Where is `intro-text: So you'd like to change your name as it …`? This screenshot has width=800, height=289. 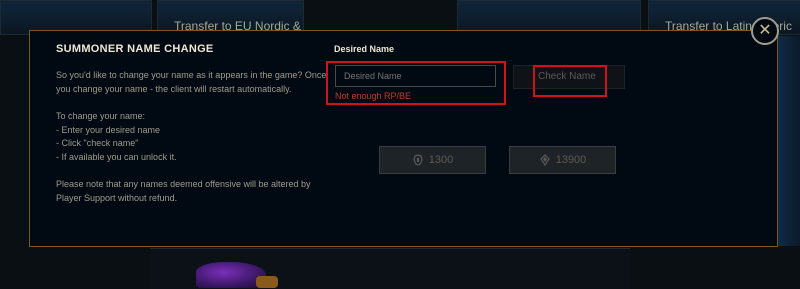
intro-text: So you'd like to change your name as it … is located at coordinates (191, 82).